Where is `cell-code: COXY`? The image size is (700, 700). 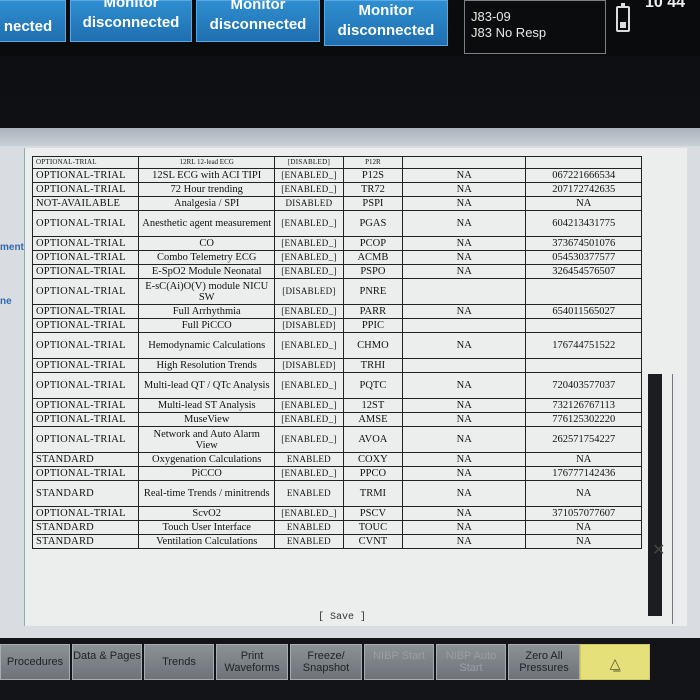
cell-code: COXY is located at coordinates (373, 459).